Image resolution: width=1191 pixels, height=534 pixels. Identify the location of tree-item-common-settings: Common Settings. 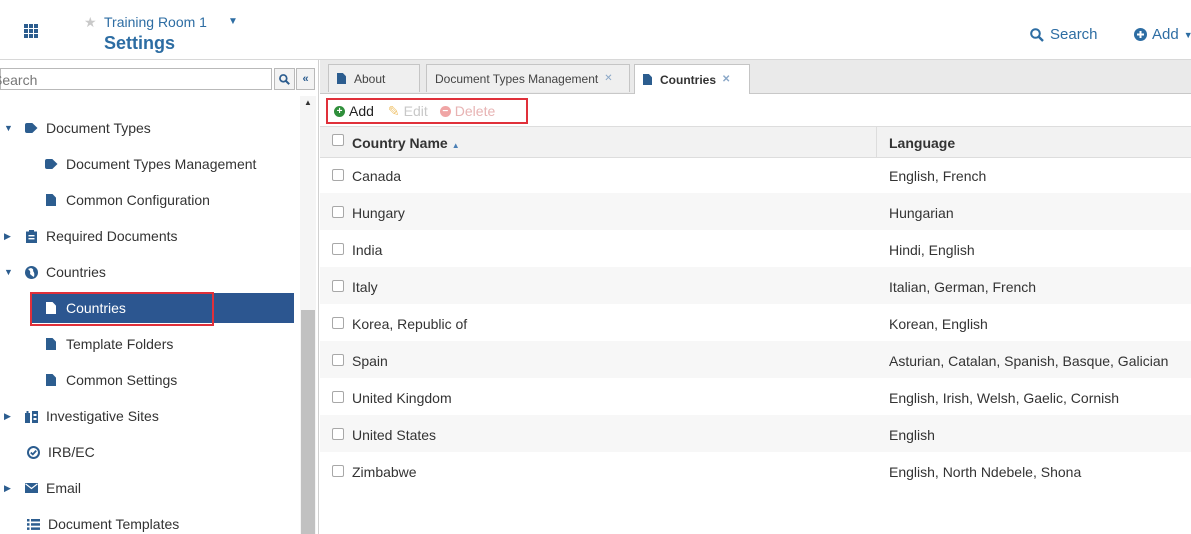
(148, 380).